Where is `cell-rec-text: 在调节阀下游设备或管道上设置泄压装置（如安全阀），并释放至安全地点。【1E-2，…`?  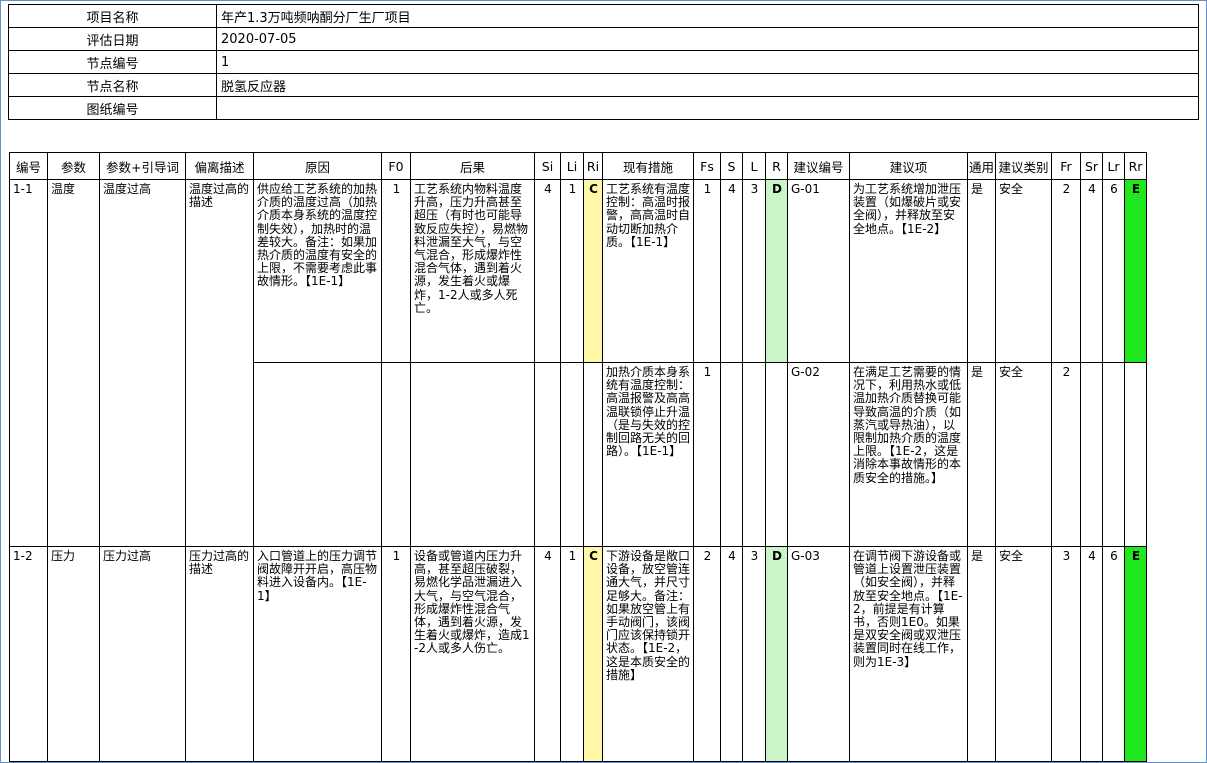
cell-rec-text: 在调节阀下游设备或管道上设置泄压装置（如安全阀），并释放至安全地点。【1E-2，… is located at coordinates (908, 654).